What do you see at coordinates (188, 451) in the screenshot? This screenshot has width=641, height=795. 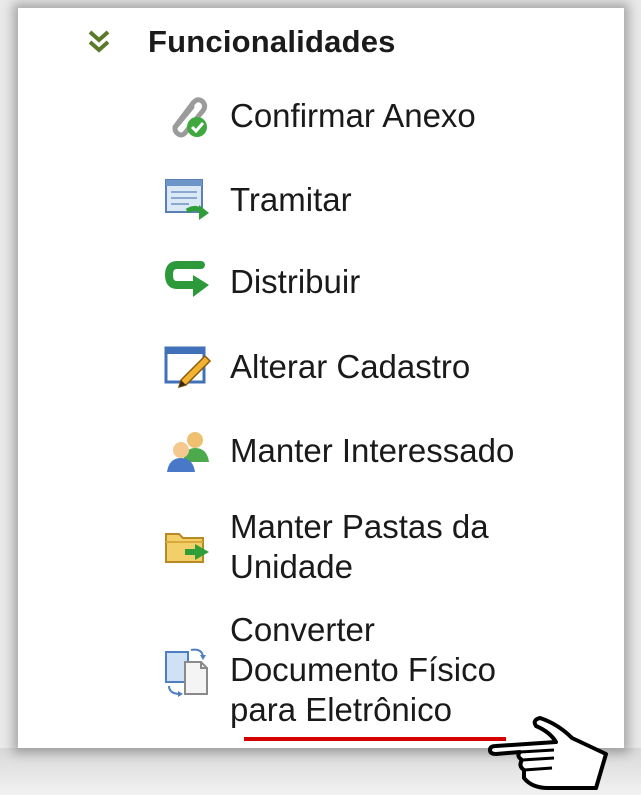 I see `users-icon` at bounding box center [188, 451].